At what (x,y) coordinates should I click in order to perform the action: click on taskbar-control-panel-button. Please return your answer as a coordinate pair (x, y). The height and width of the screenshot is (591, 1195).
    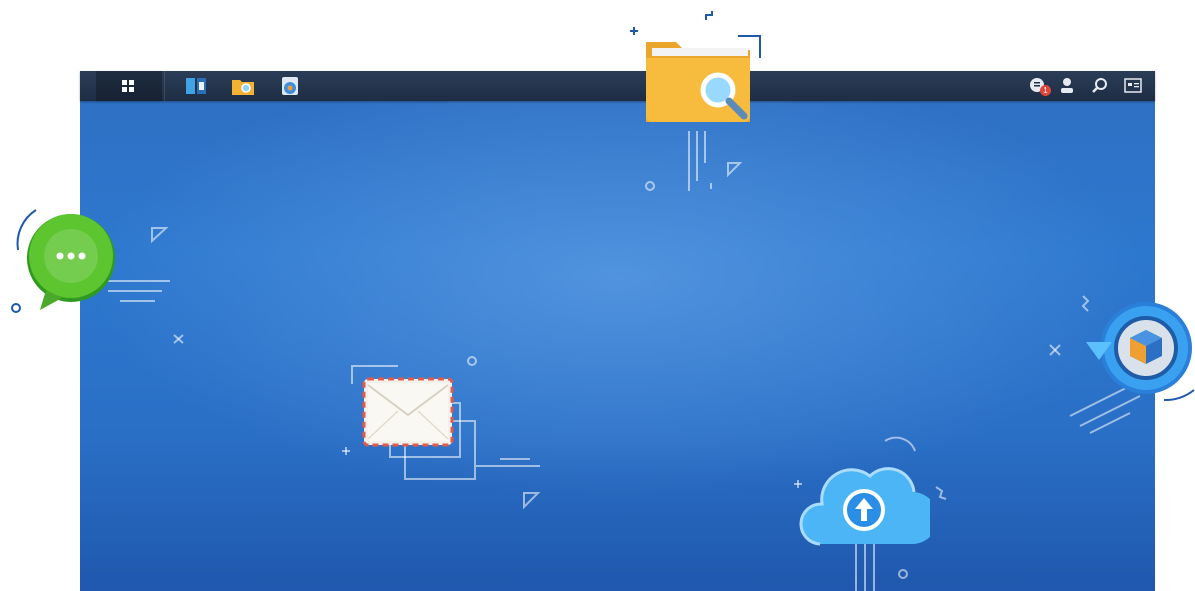
    Looking at the image, I should click on (291, 86).